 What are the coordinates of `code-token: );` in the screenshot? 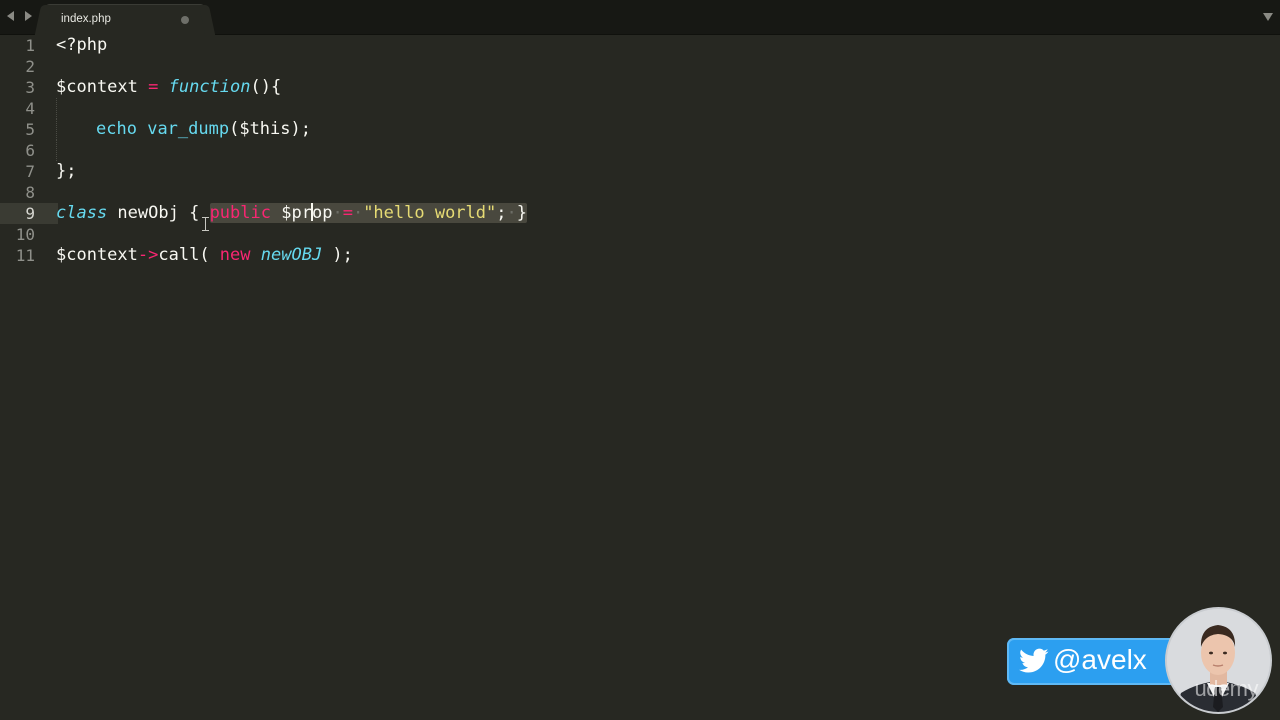 It's located at (337, 255).